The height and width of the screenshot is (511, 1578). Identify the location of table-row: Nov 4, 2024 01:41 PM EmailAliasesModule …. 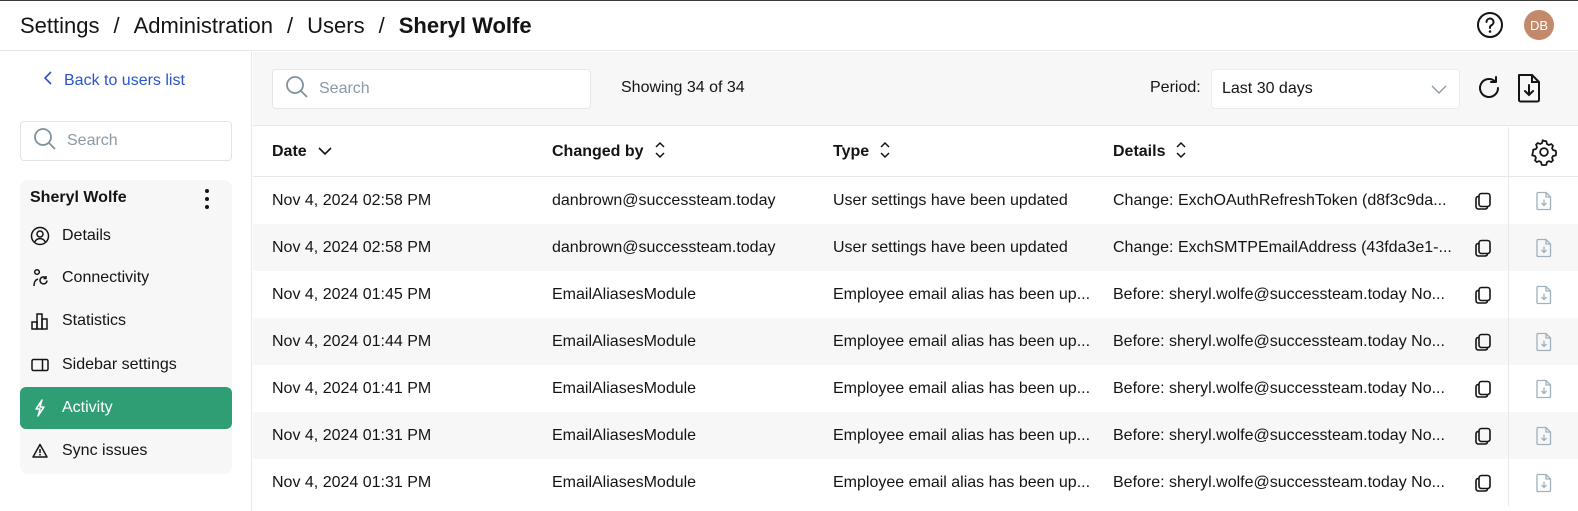
(915, 388).